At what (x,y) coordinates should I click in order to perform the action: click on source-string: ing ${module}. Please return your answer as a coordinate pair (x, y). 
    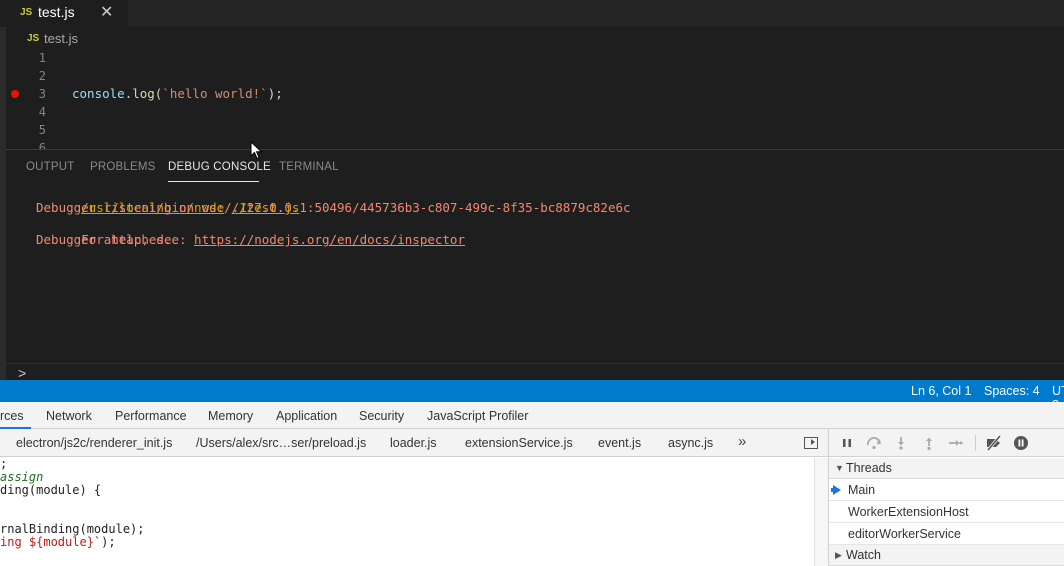
    Looking at the image, I should click on (47, 542).